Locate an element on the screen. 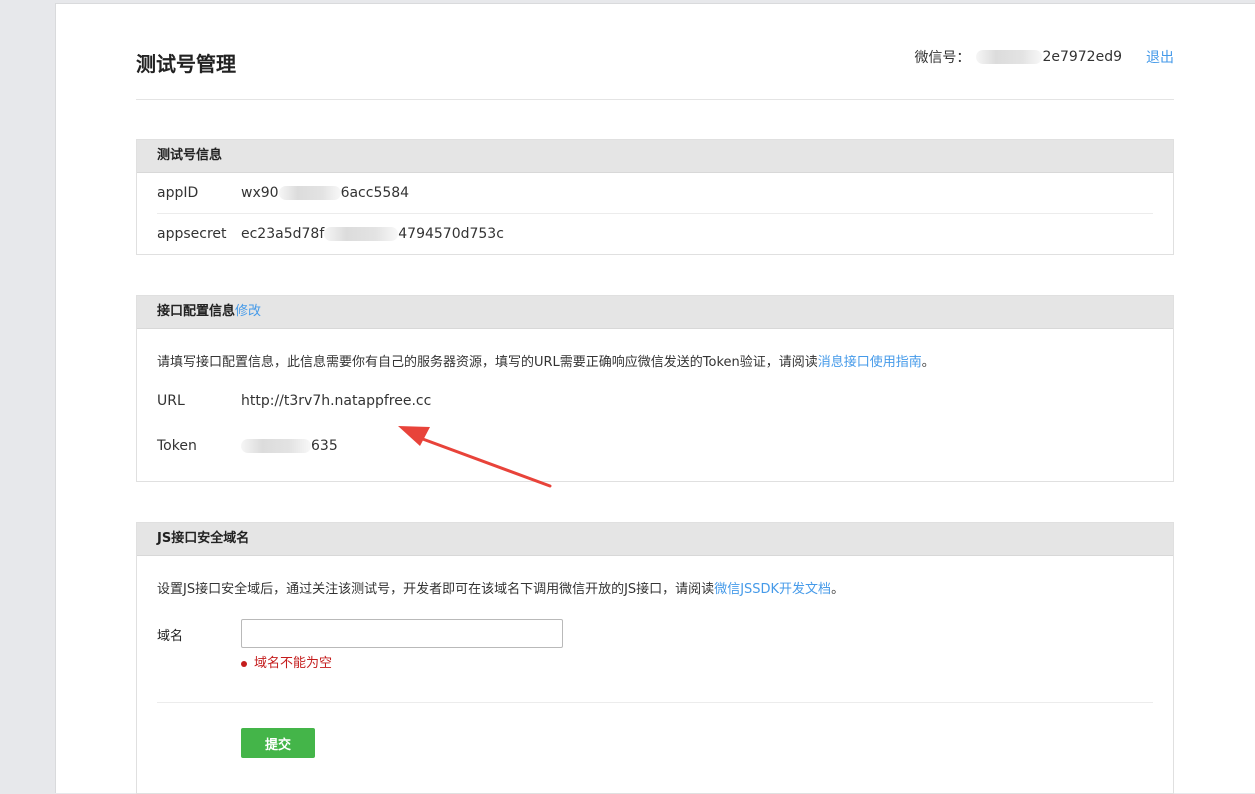 The image size is (1255, 794). appsecret-value: ec23a5d78f 4794570d753c is located at coordinates (372, 234).